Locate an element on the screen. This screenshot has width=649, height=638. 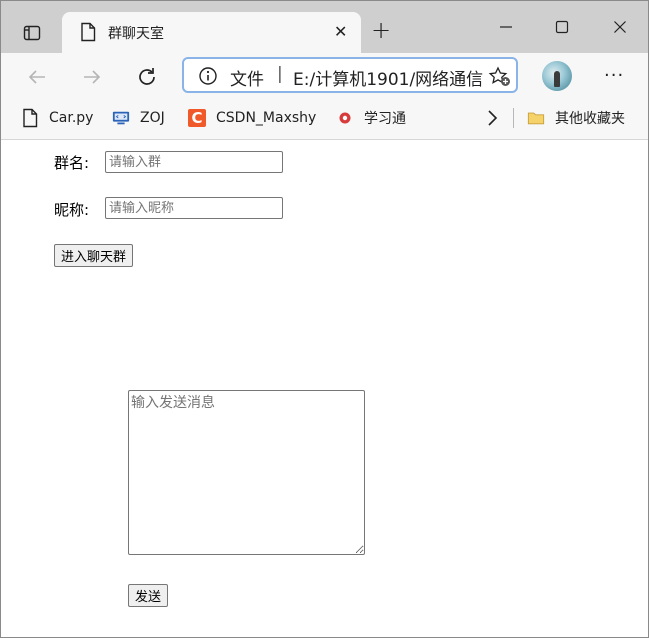
more-menu-icon: ··· is located at coordinates (614, 75).